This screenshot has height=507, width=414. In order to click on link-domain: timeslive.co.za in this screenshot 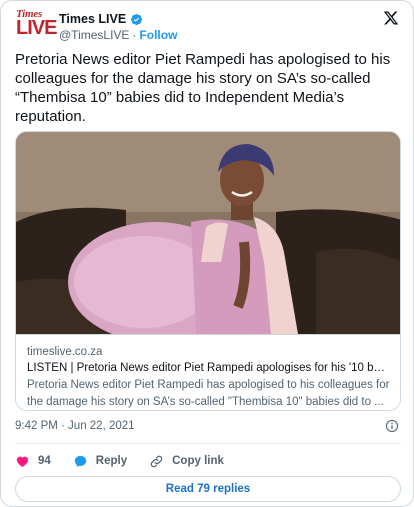, I will do `click(65, 352)`.